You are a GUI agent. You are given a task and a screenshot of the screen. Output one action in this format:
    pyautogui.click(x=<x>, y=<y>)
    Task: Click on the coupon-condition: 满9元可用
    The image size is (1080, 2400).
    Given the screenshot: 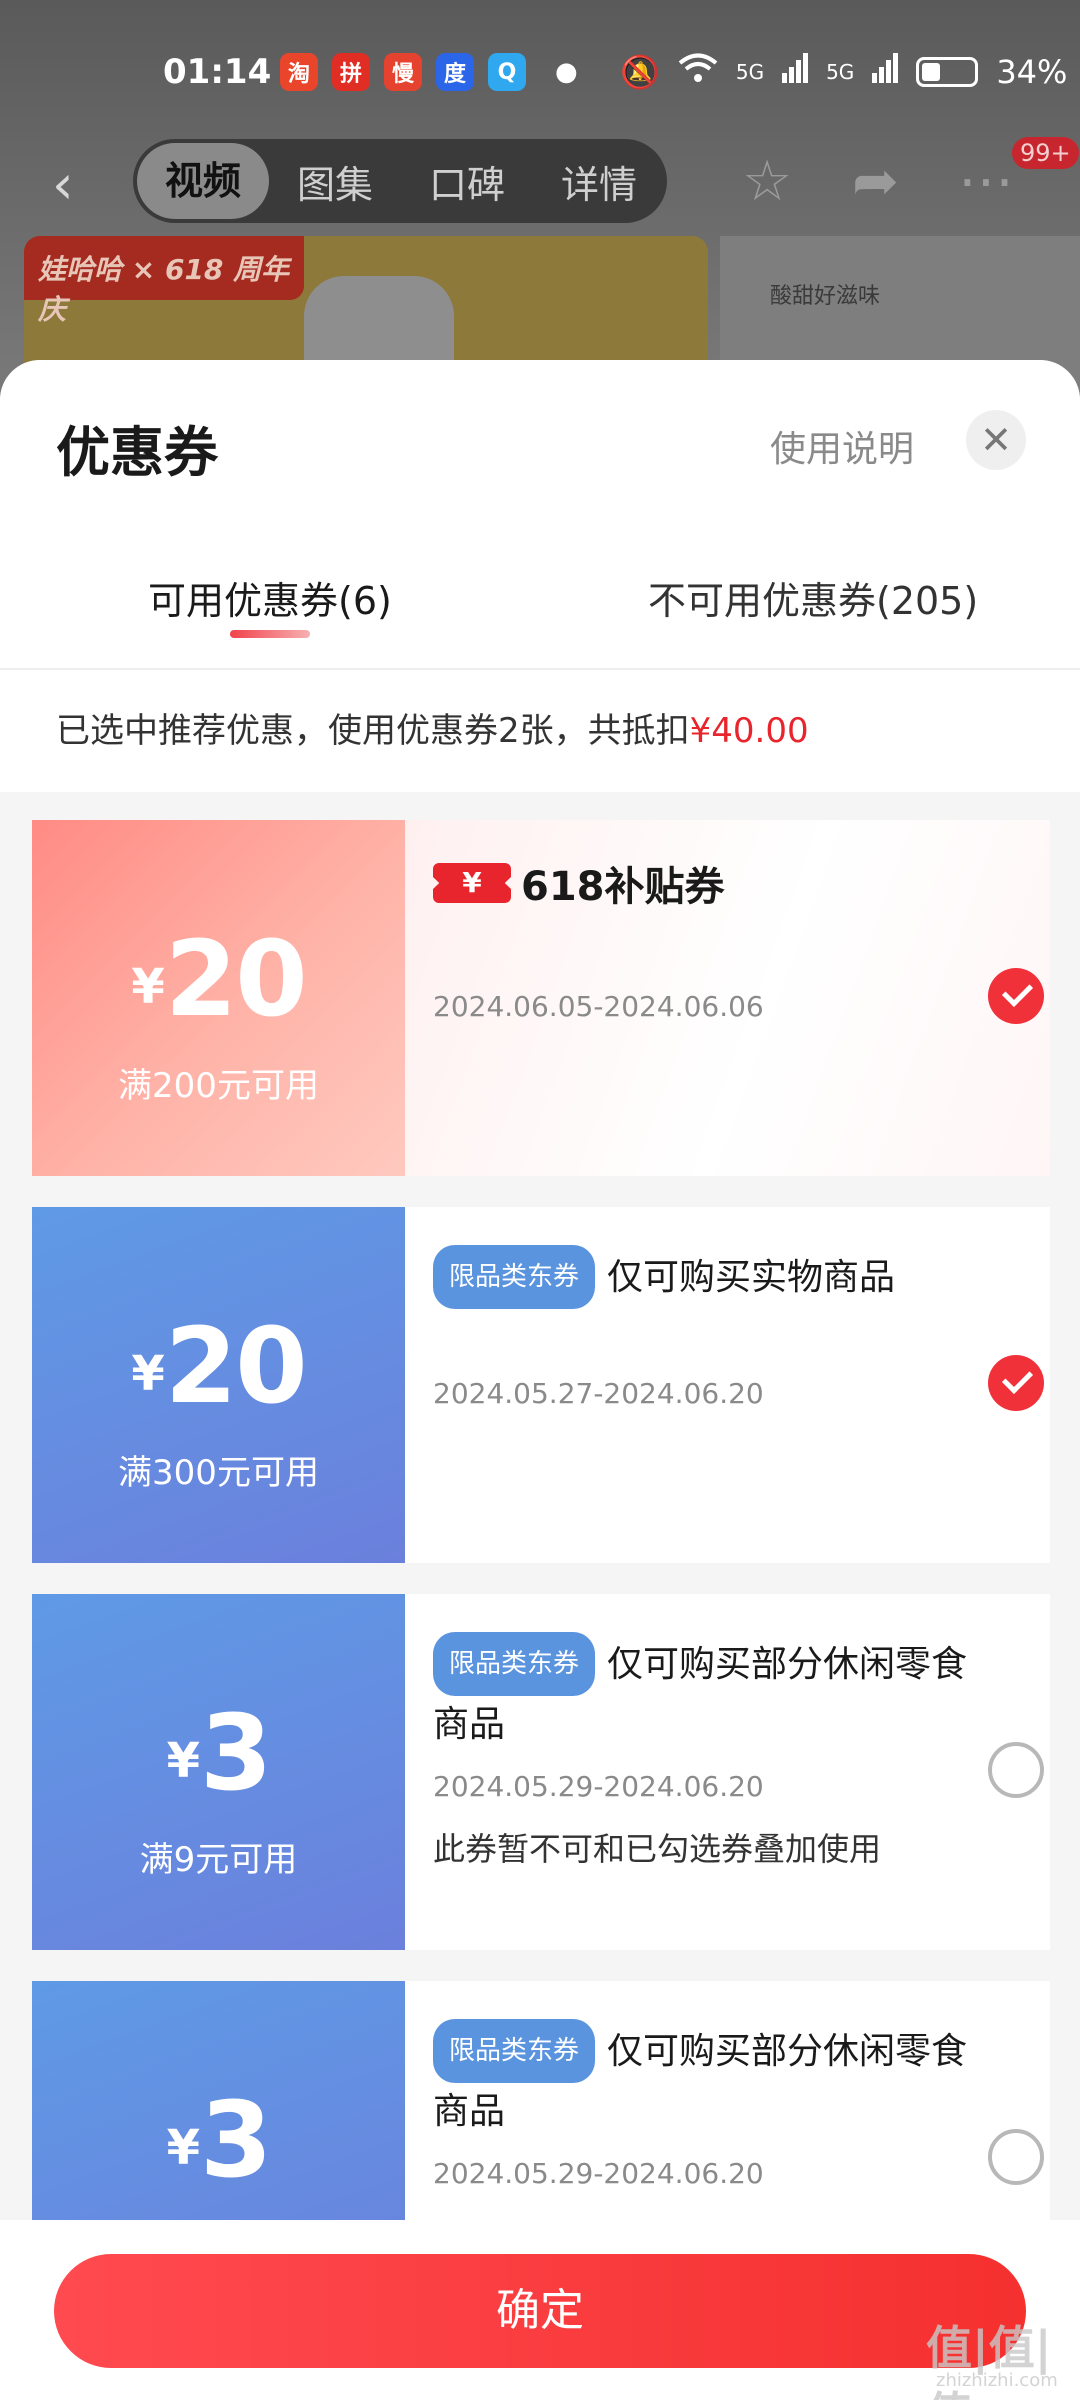 What is the action you would take?
    pyautogui.click(x=218, y=1860)
    